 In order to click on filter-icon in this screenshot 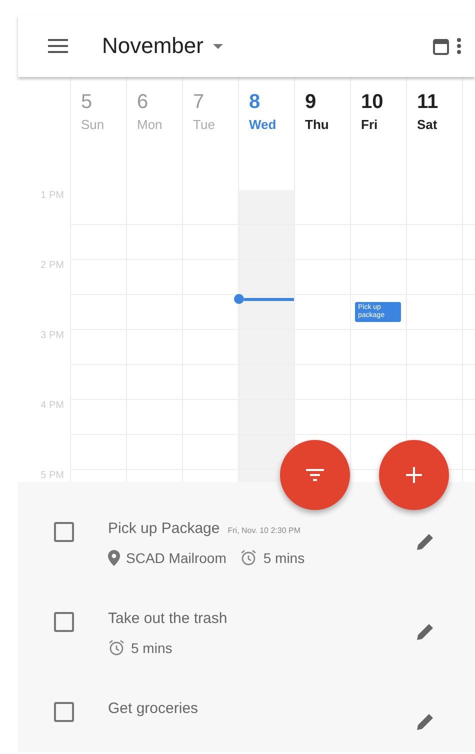, I will do `click(315, 475)`.